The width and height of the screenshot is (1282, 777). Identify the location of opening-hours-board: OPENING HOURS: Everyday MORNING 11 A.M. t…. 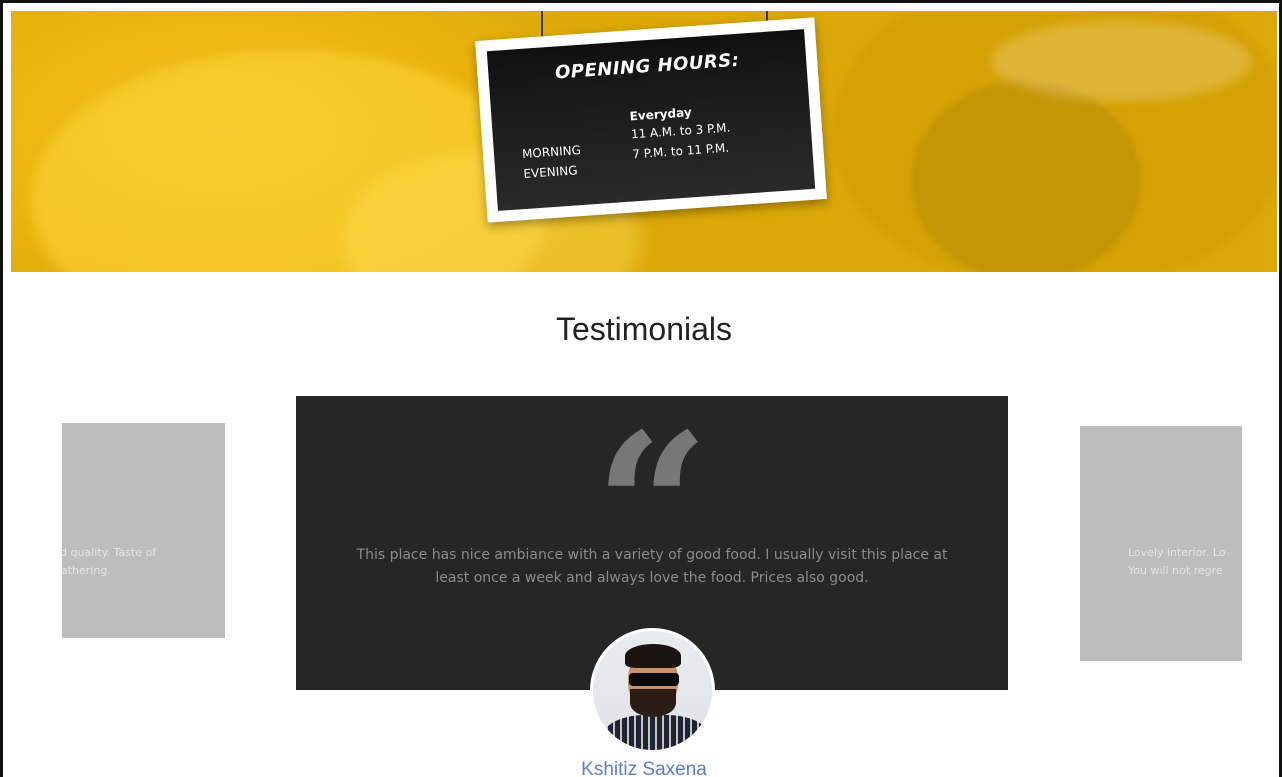
(651, 120).